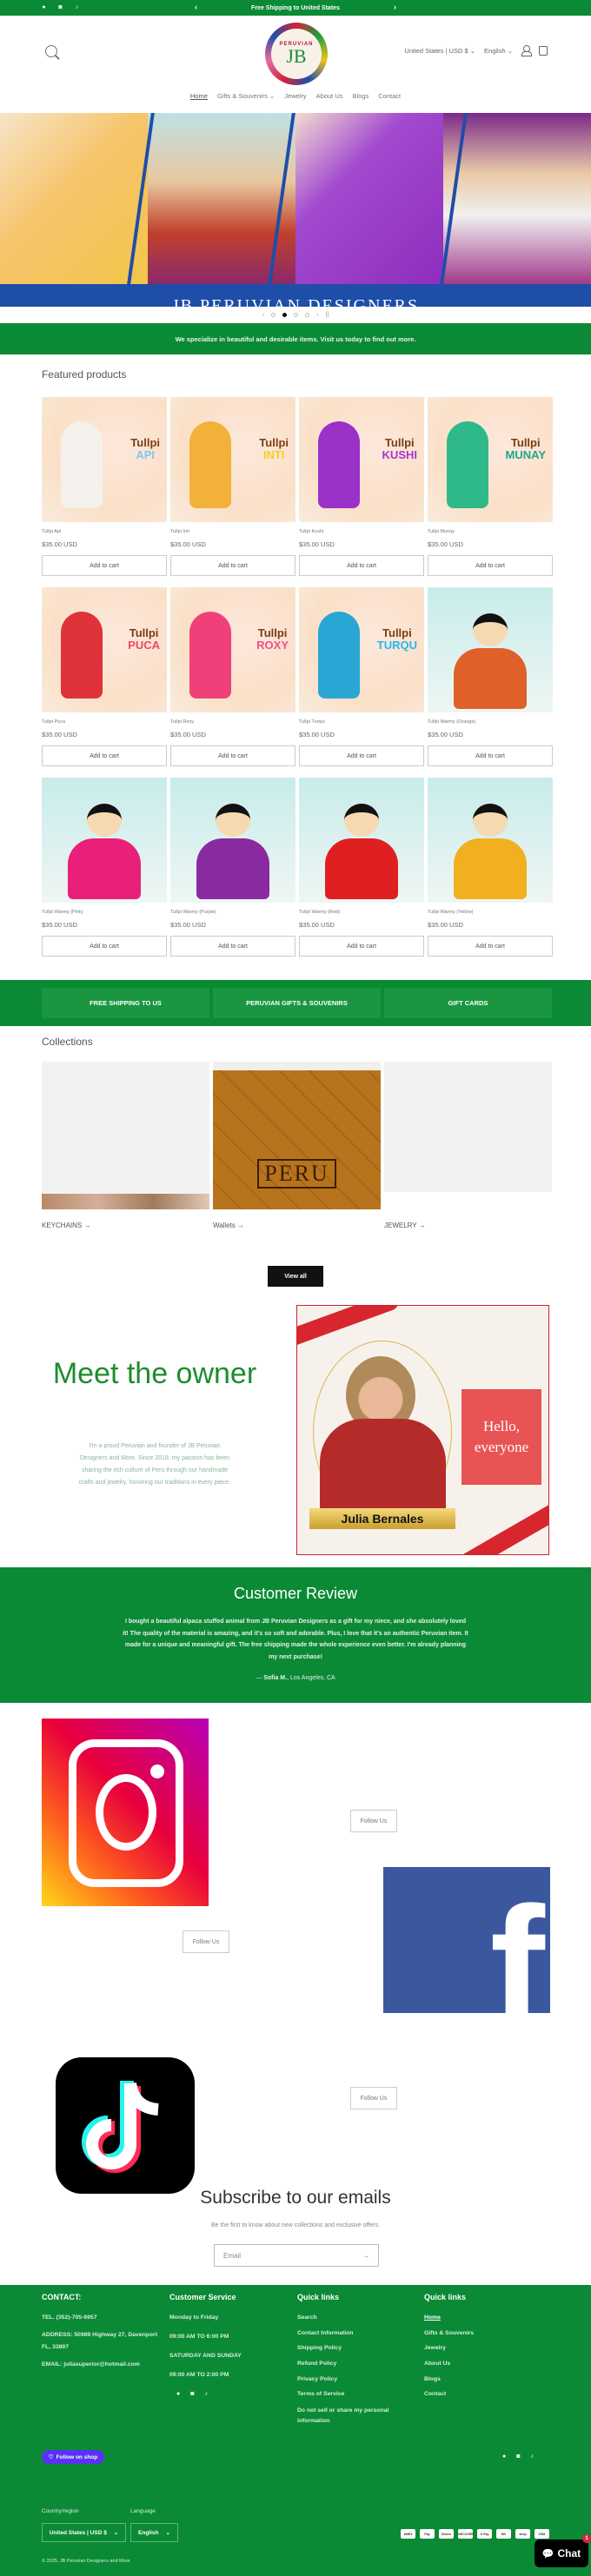 The width and height of the screenshot is (591, 2576). Describe the element at coordinates (390, 96) in the screenshot. I see `nav-contact: Contact` at that location.